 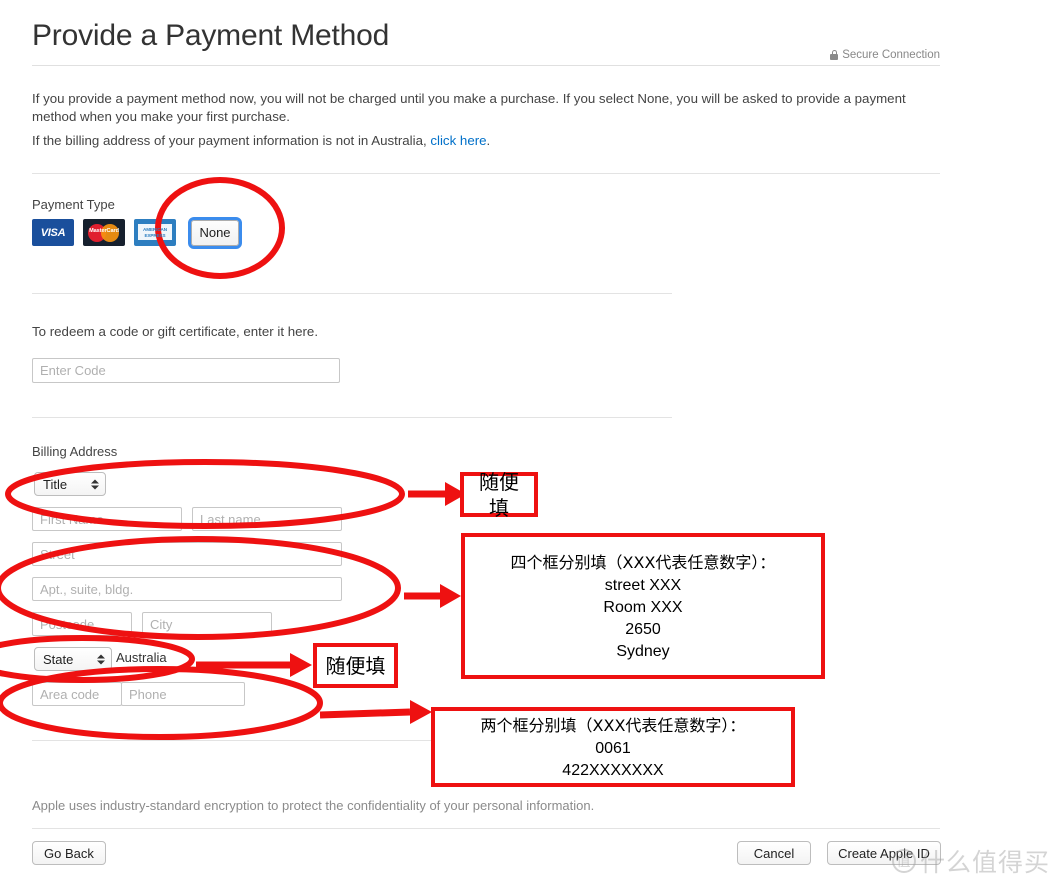 I want to click on state-select: State, so click(x=73, y=659).